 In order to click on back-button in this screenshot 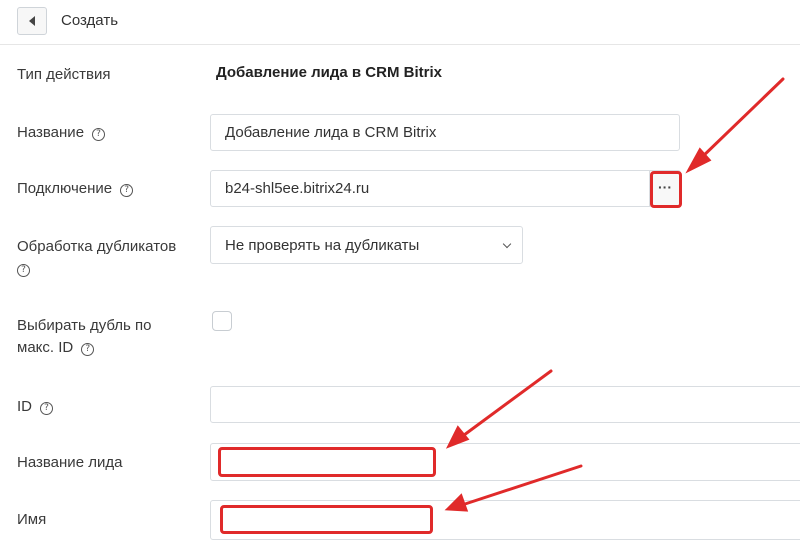, I will do `click(32, 21)`.